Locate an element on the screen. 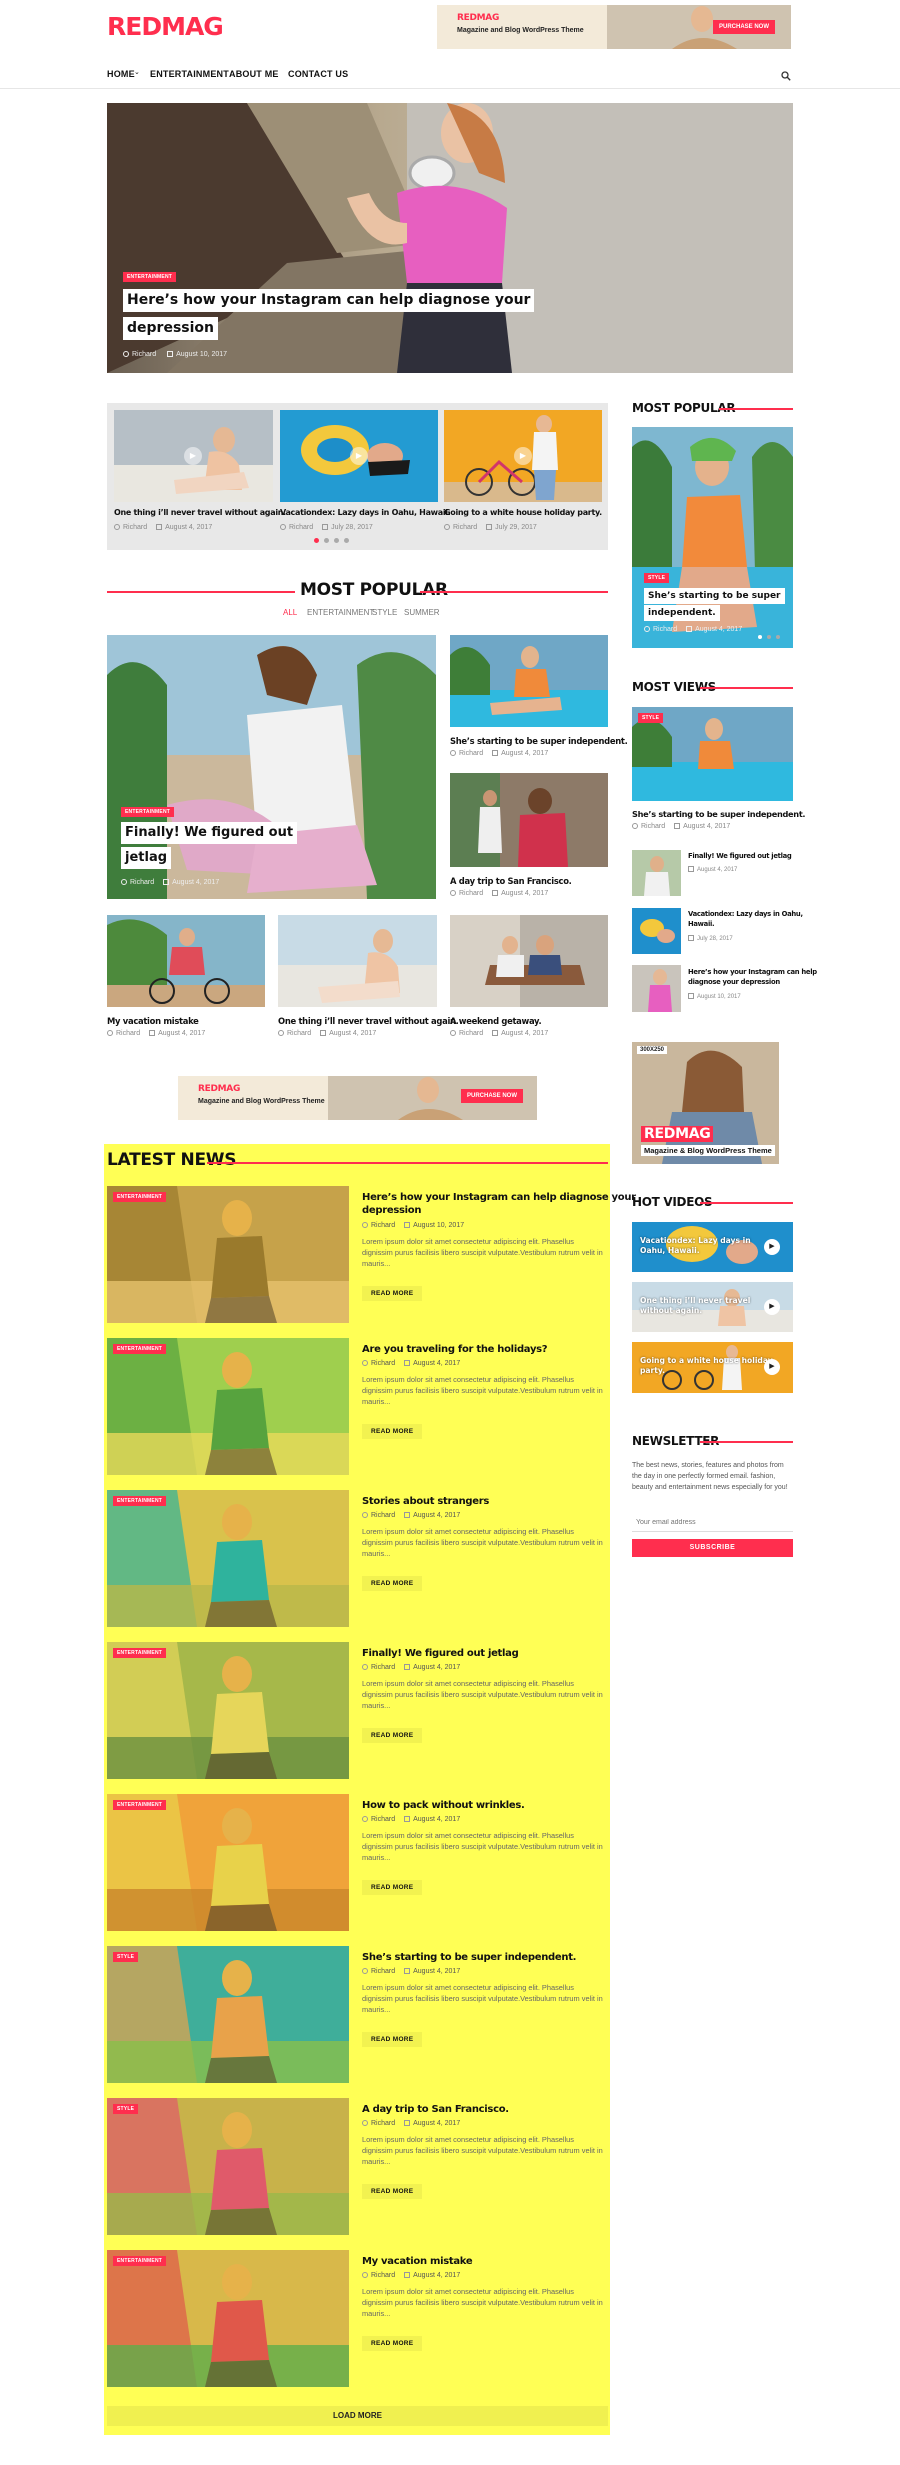 The height and width of the screenshot is (2465, 900). subscribe-button: SUBSCRIBE is located at coordinates (712, 1548).